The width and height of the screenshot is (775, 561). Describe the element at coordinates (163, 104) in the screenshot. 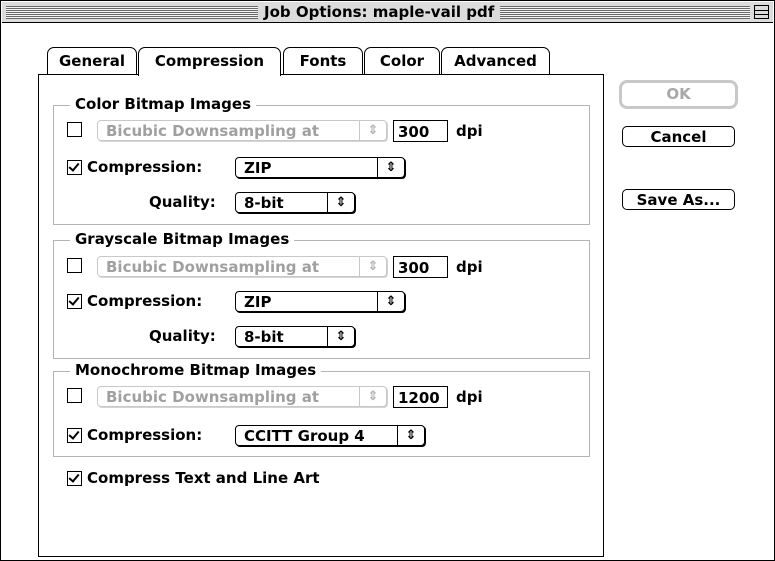

I see `group-title: Color Bitmap Images` at that location.